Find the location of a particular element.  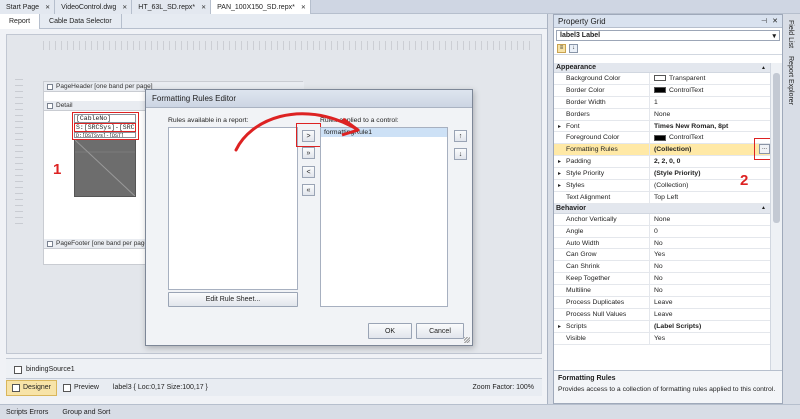

annotation-arrow is located at coordinates (297, 132).